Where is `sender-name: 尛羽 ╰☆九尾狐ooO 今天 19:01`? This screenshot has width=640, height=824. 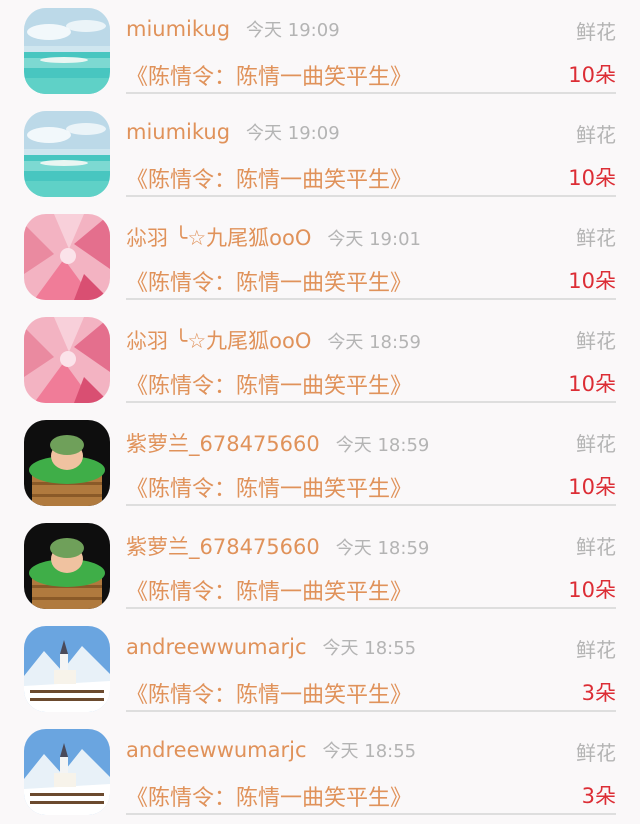 sender-name: 尛羽 ╰☆九尾狐ooO 今天 19:01 is located at coordinates (273, 237).